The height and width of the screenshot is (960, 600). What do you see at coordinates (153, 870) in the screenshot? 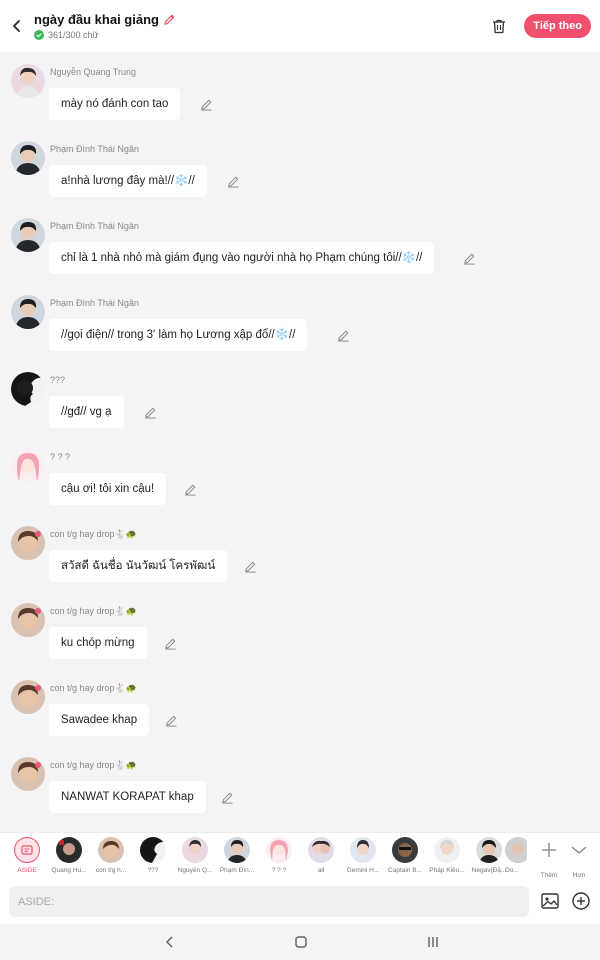
I see `character-name: ???` at bounding box center [153, 870].